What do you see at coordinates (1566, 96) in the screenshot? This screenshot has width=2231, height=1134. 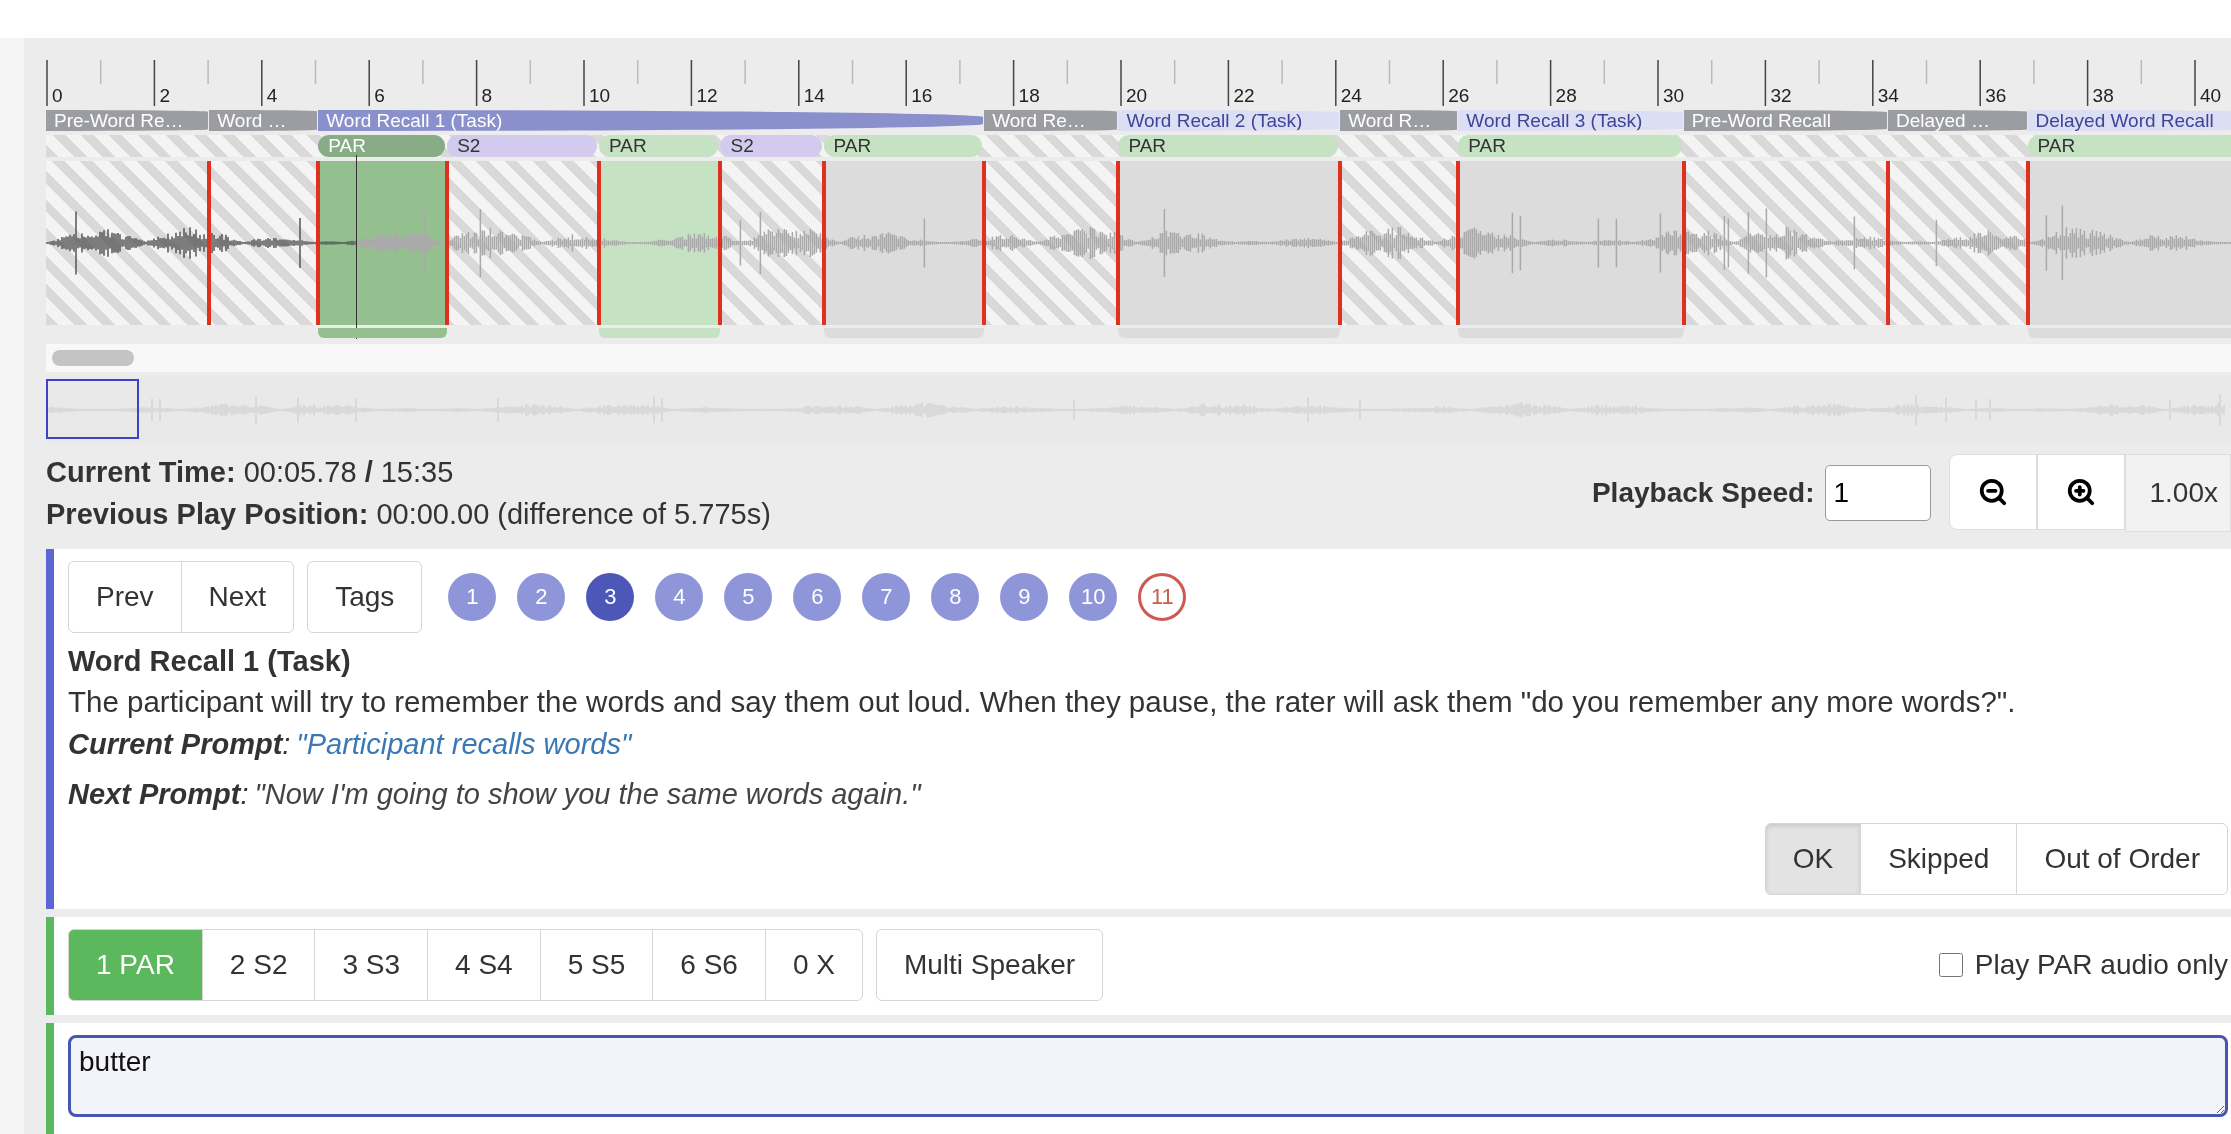 I see `ruler-label: 28` at bounding box center [1566, 96].